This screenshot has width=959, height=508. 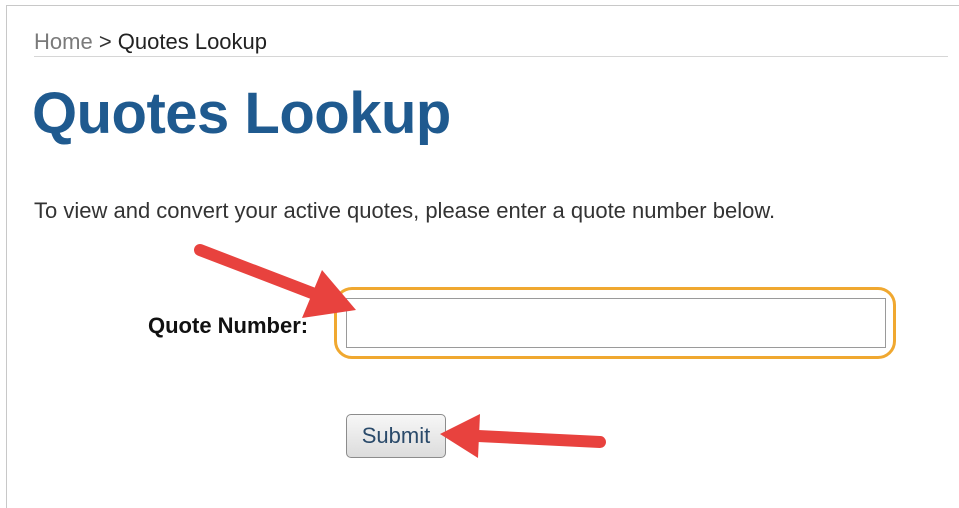 What do you see at coordinates (241, 113) in the screenshot?
I see `page-title: Quotes Lookup` at bounding box center [241, 113].